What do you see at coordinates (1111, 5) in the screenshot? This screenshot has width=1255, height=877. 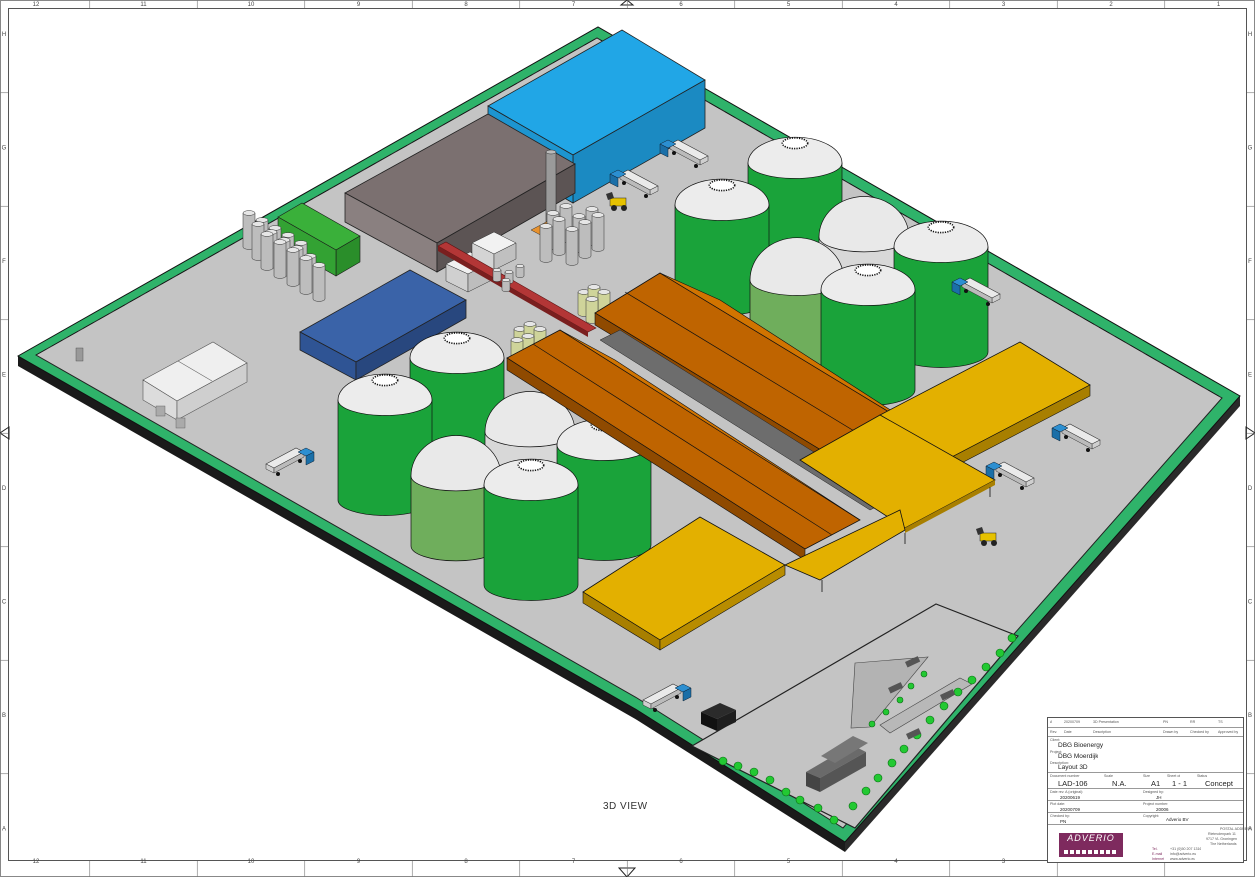 I see `frame-column-label: 2` at bounding box center [1111, 5].